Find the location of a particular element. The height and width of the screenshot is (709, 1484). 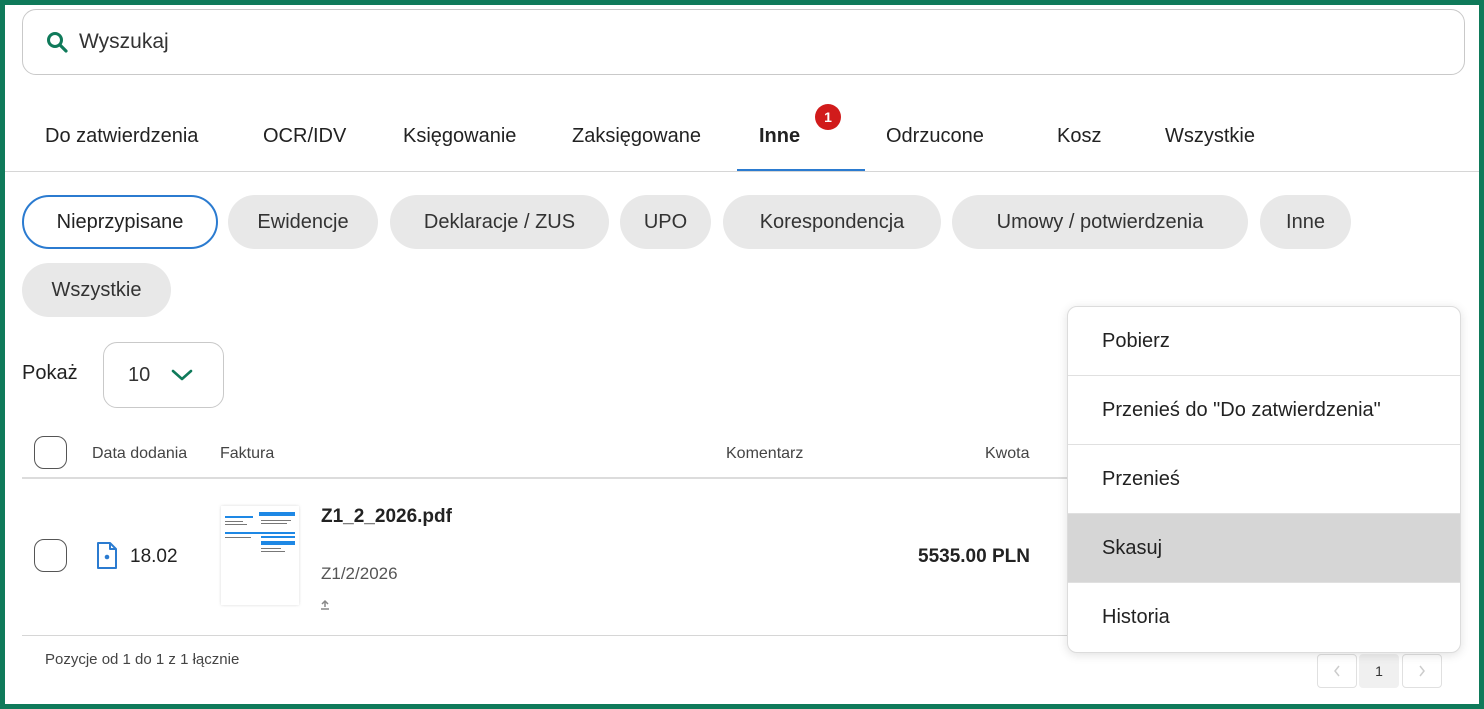

chip-umowy-potwierdzenia: Umowy / potwierdzenia is located at coordinates (1100, 222).